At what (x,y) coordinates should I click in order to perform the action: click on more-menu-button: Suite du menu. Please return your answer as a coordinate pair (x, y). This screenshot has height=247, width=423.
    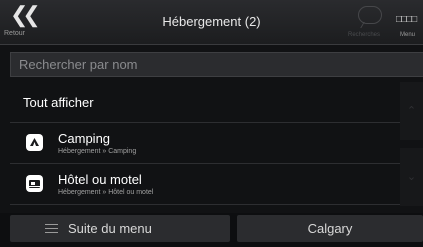
    Looking at the image, I should click on (120, 228).